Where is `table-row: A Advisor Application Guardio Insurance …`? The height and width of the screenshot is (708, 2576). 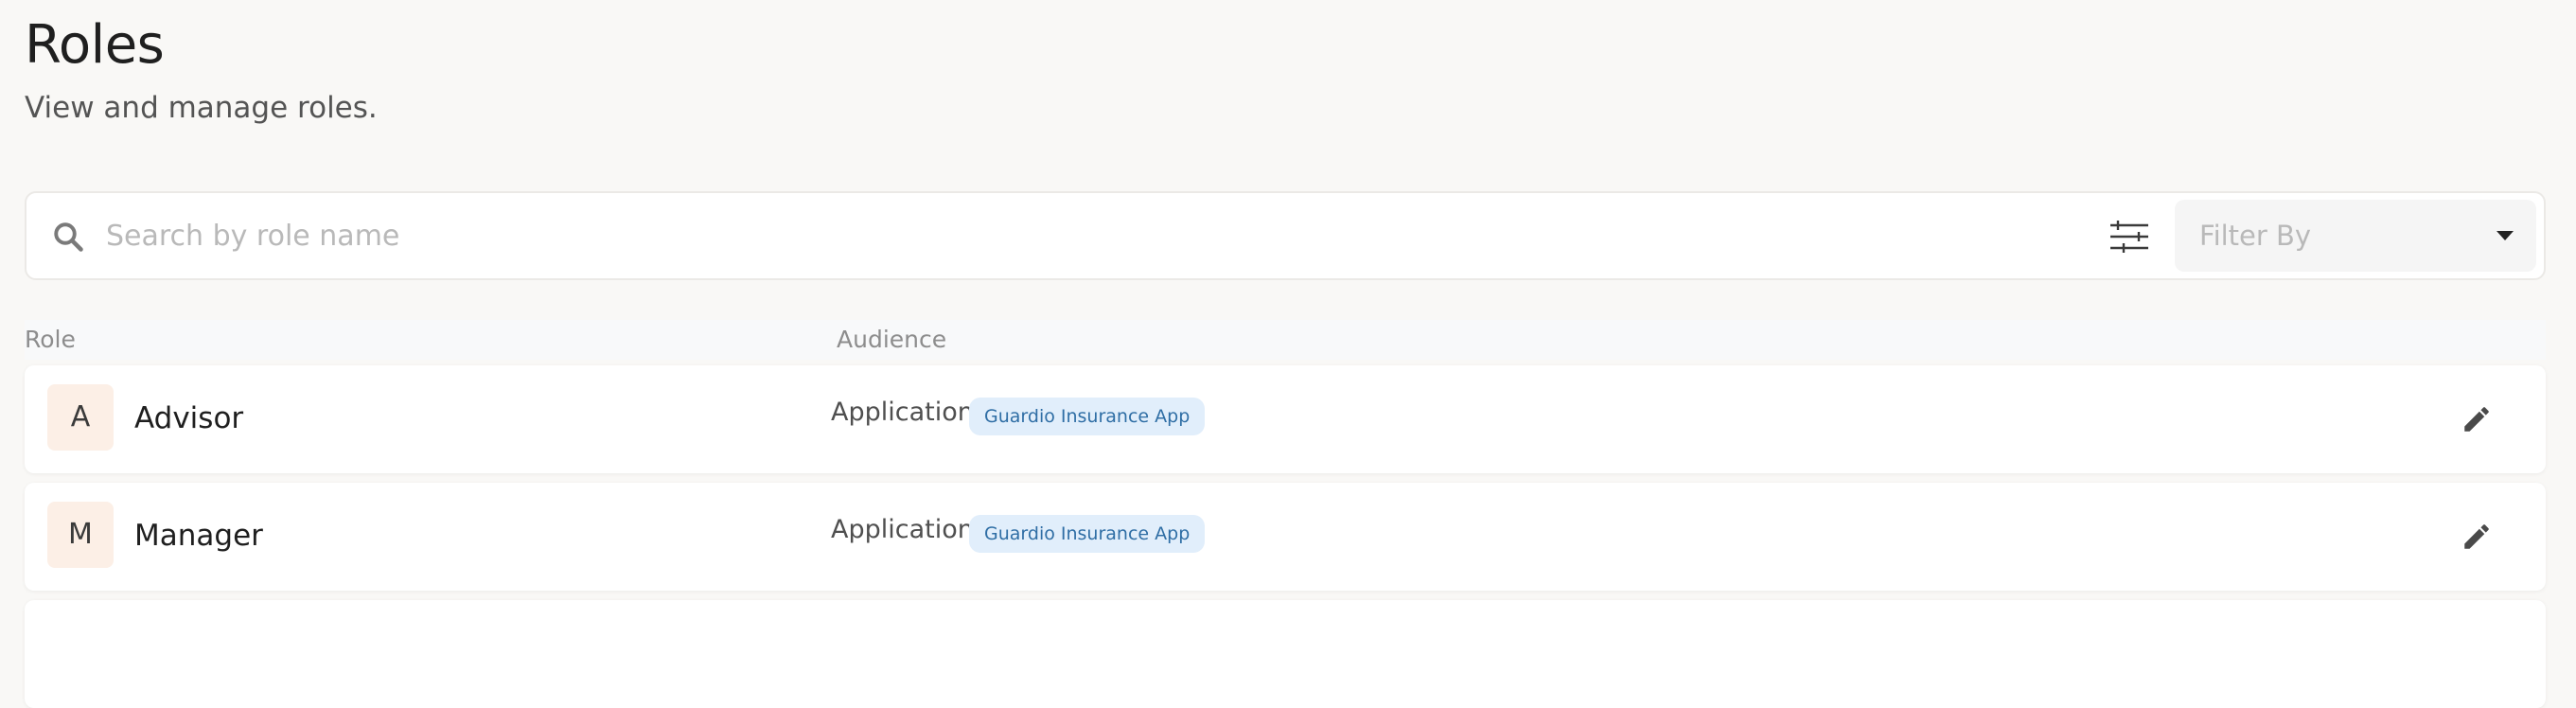 table-row: A Advisor Application Guardio Insurance … is located at coordinates (1285, 419).